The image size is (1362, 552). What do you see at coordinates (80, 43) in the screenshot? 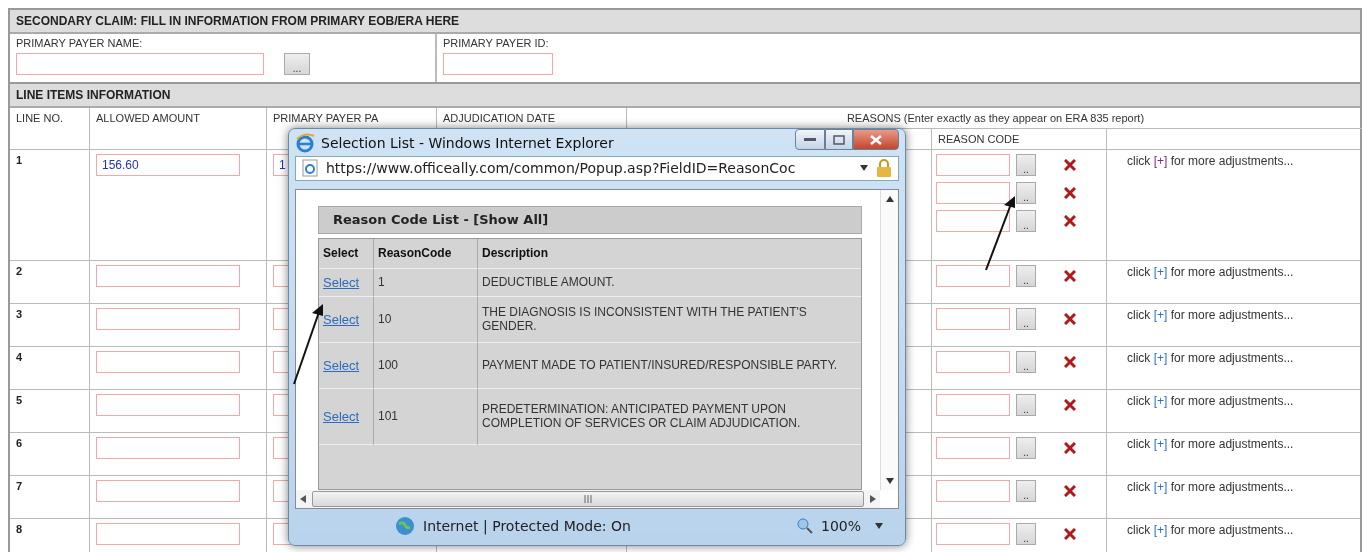
I see `field-label: PRIMARY PAYER NAME:` at bounding box center [80, 43].